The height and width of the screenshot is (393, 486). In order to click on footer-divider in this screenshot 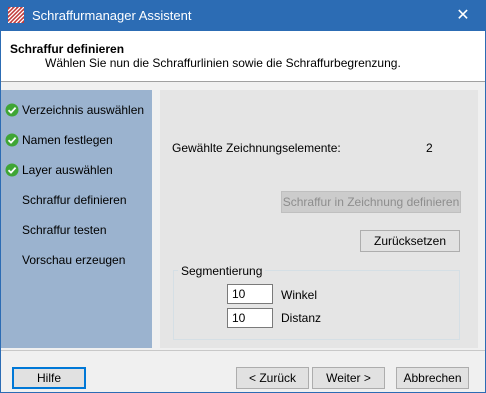, I will do `click(243, 350)`.